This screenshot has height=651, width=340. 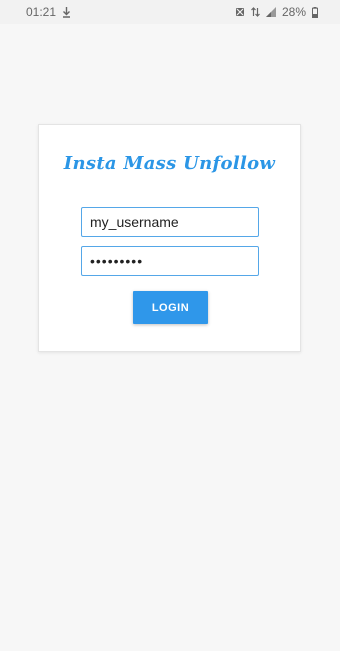 What do you see at coordinates (293, 12) in the screenshot?
I see `battery-percent: 28%` at bounding box center [293, 12].